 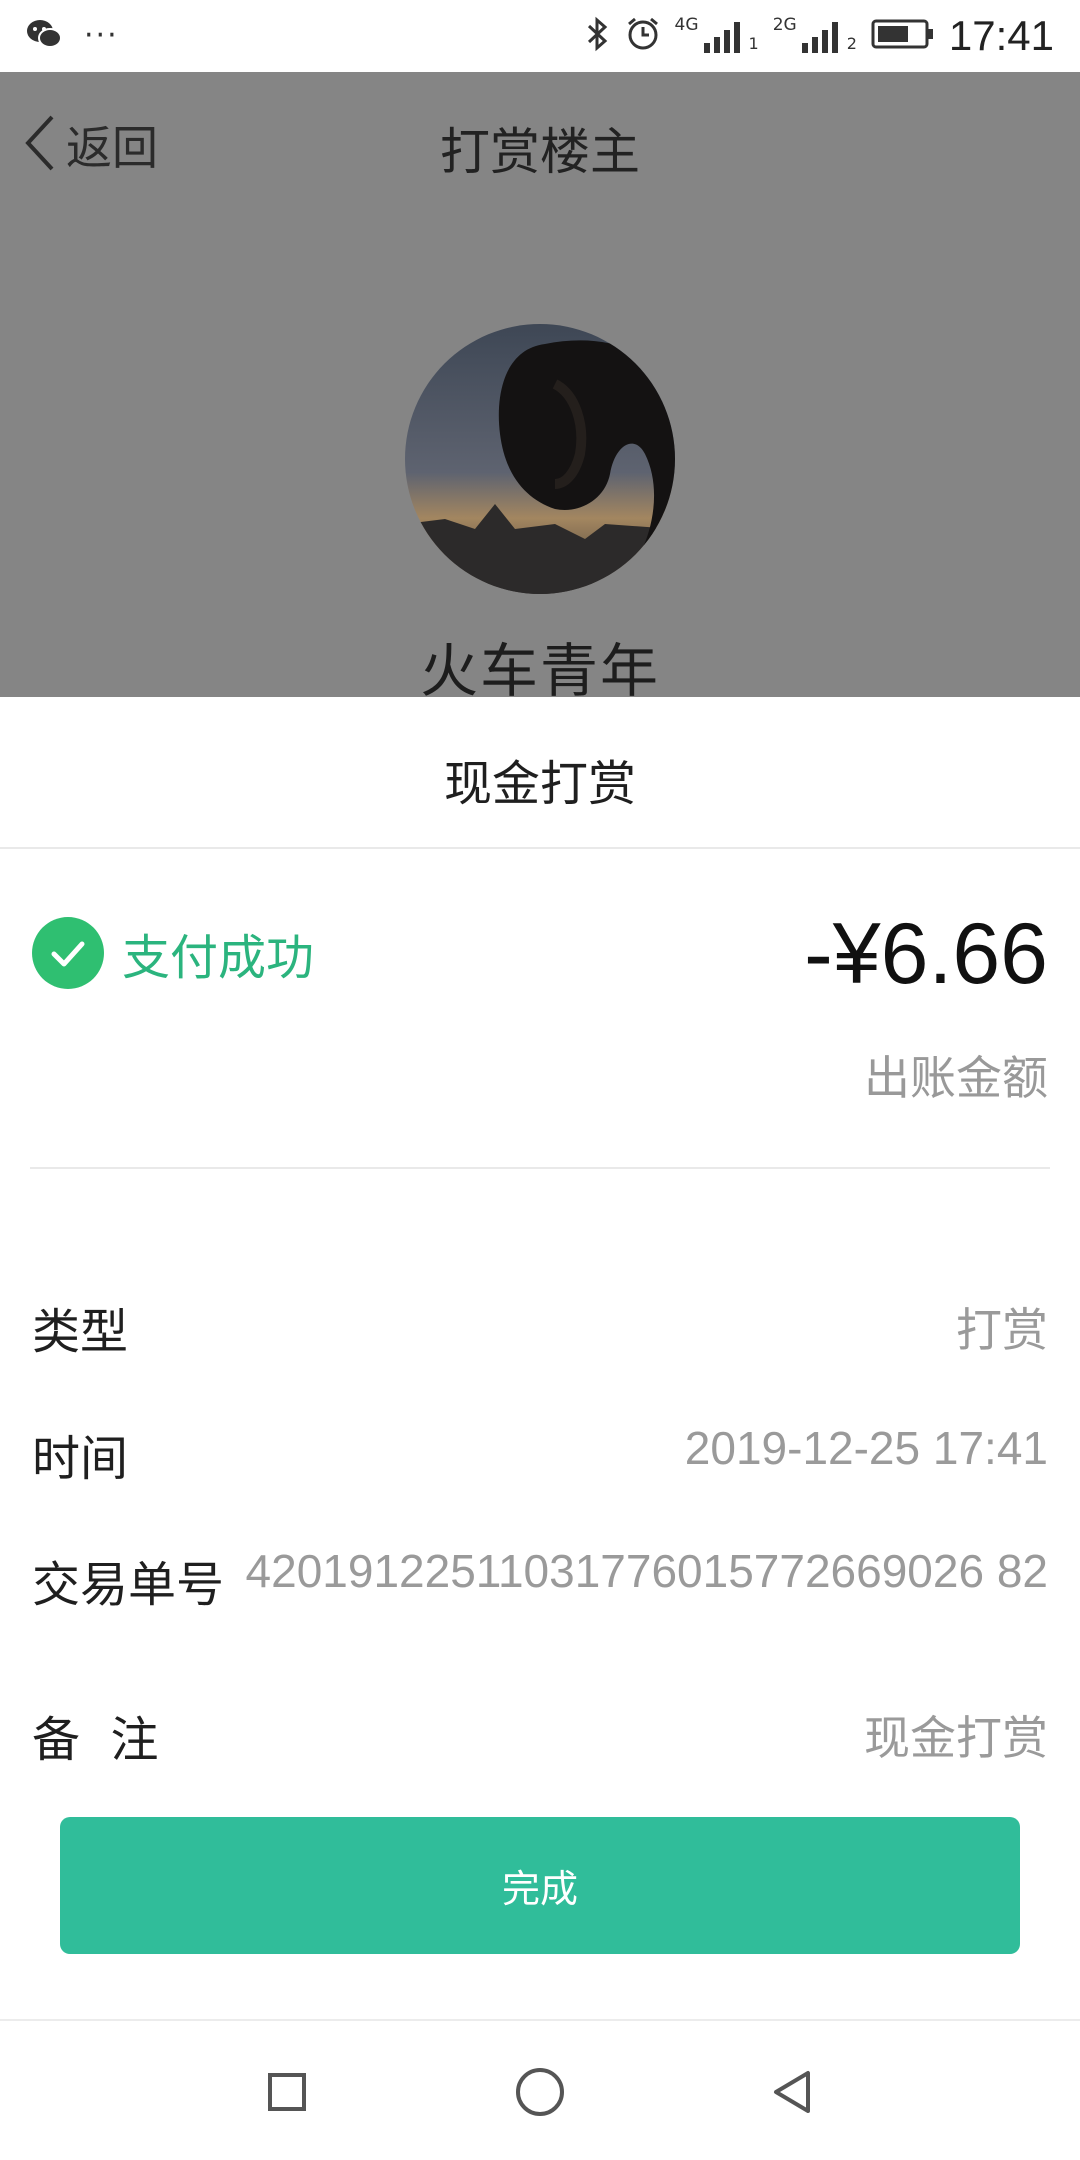 What do you see at coordinates (866, 1448) in the screenshot?
I see `row-value-time: 2019-12-25 17:41` at bounding box center [866, 1448].